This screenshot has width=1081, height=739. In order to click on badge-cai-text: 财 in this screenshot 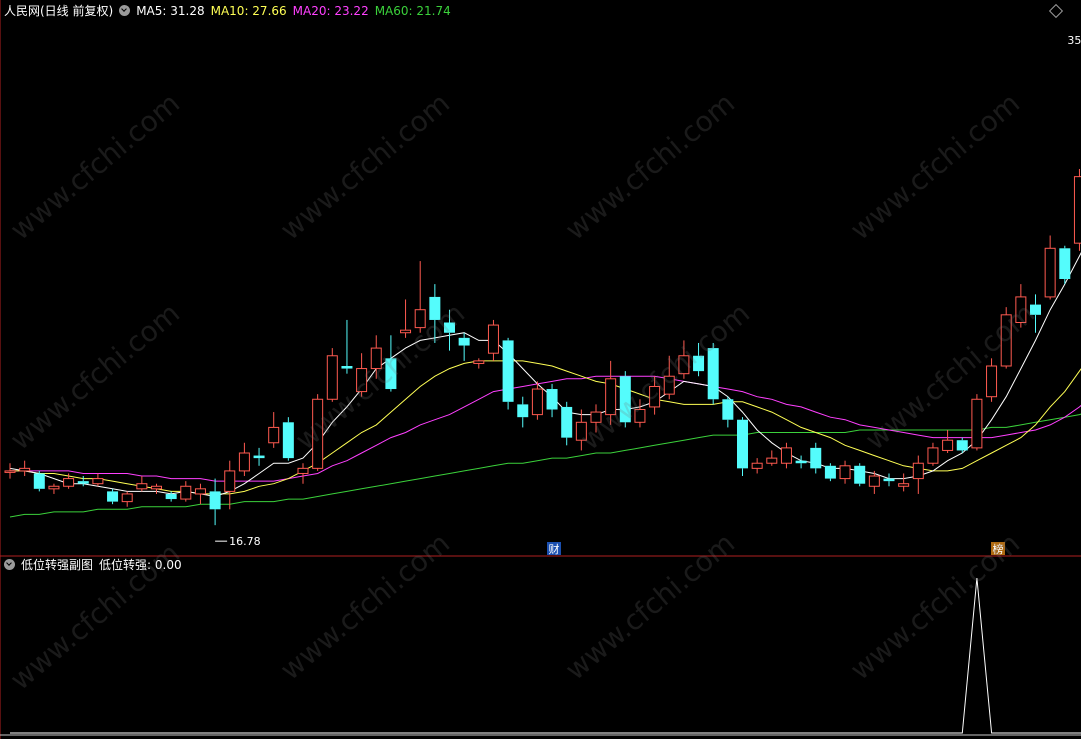, I will do `click(554, 549)`.